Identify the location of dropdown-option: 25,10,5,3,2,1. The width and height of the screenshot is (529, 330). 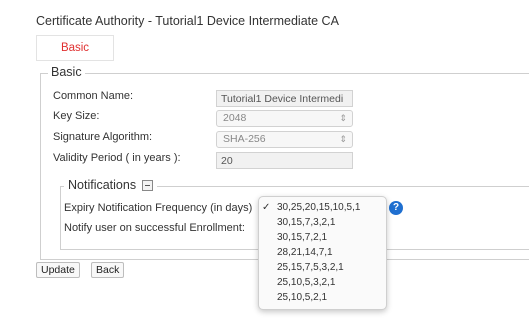
(321, 283).